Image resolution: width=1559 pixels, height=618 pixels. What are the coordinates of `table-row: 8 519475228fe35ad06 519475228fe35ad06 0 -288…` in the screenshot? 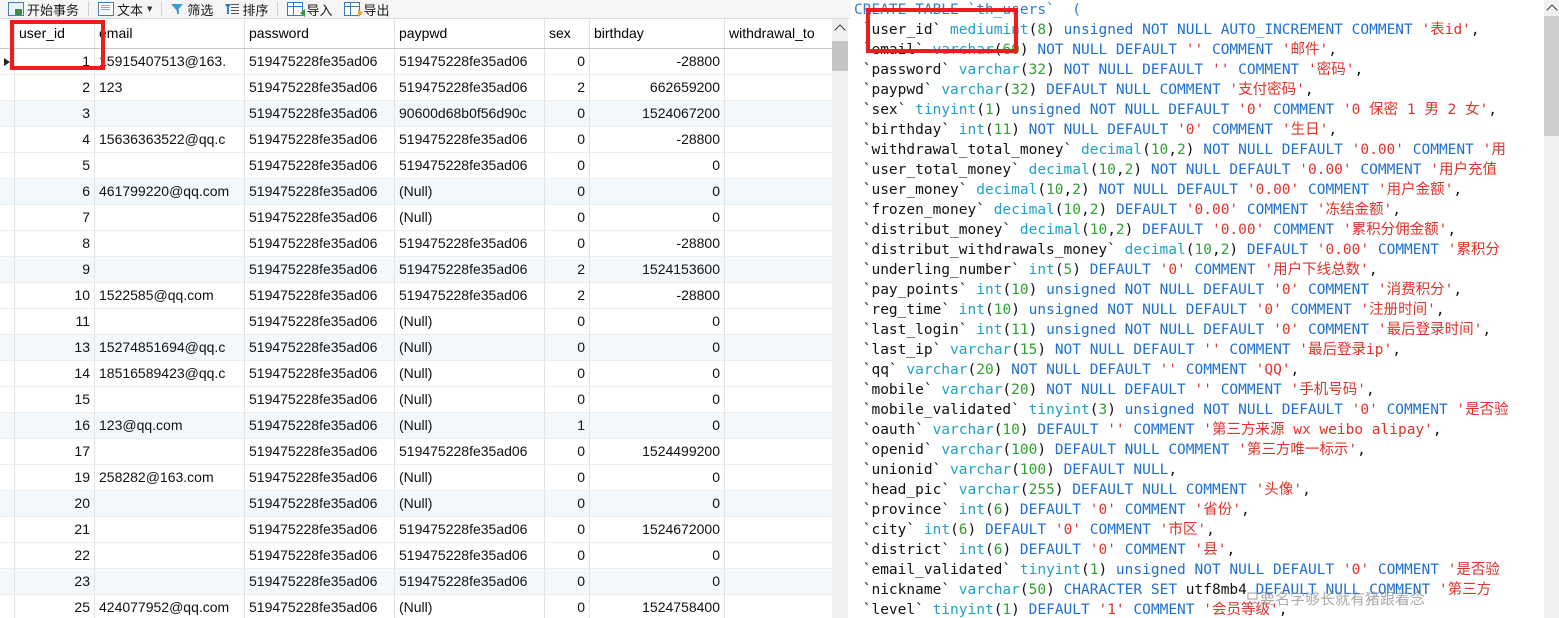 It's located at (418, 243).